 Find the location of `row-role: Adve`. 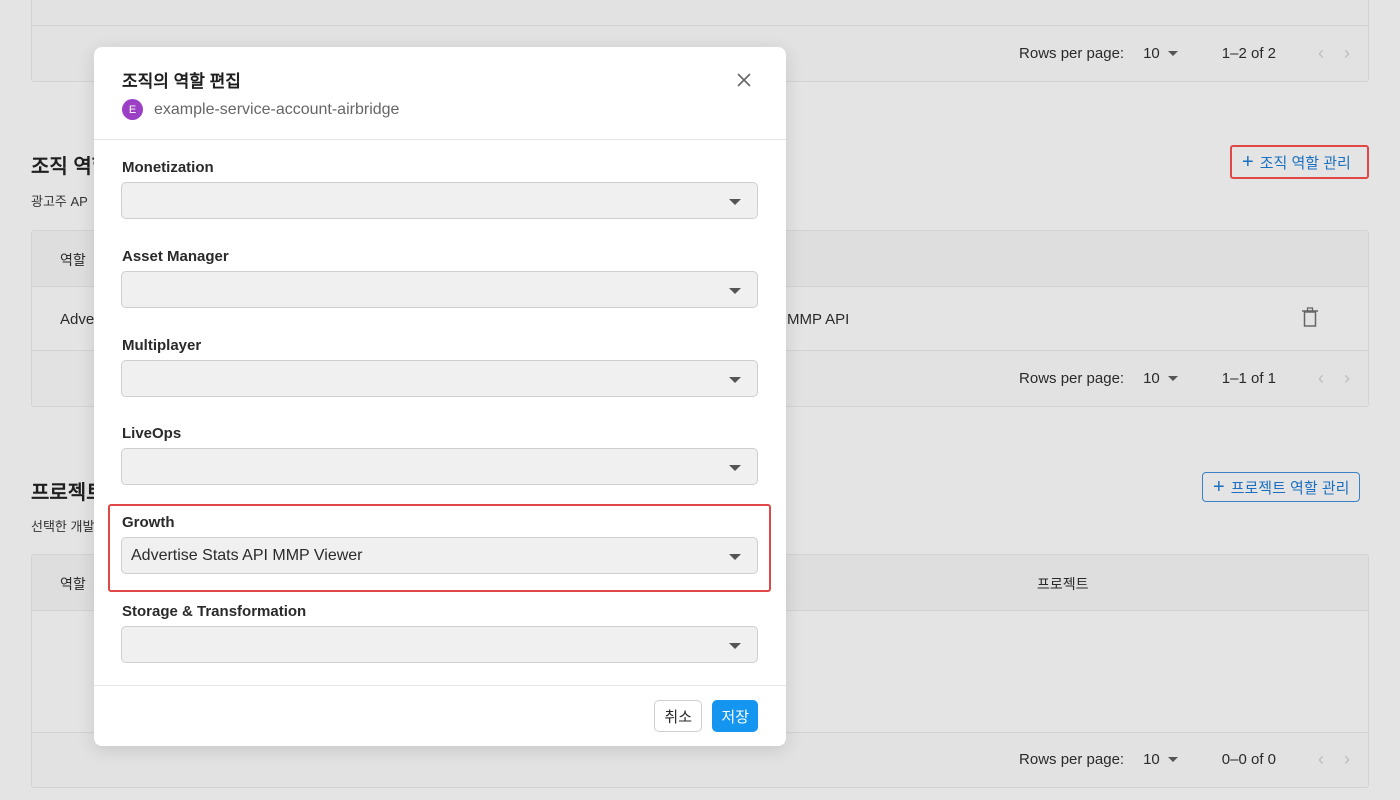

row-role: Adve is located at coordinates (77, 319).